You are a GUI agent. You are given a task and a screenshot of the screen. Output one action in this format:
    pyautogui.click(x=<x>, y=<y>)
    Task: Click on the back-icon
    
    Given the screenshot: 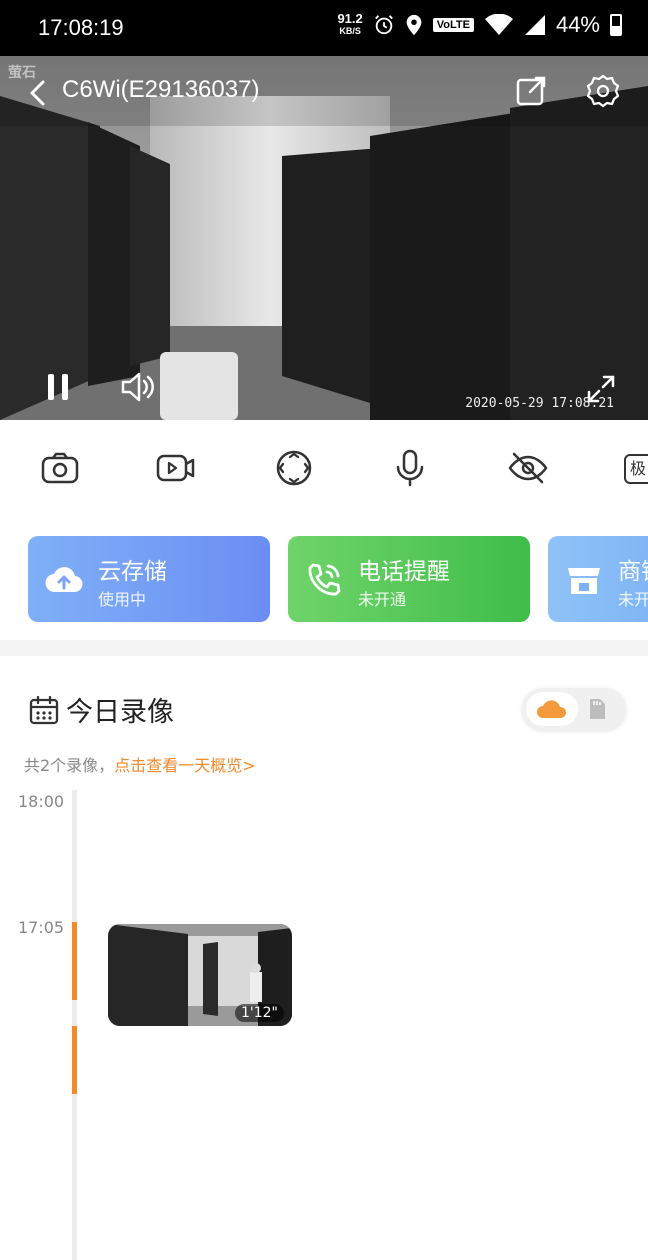 What is the action you would take?
    pyautogui.click(x=39, y=93)
    